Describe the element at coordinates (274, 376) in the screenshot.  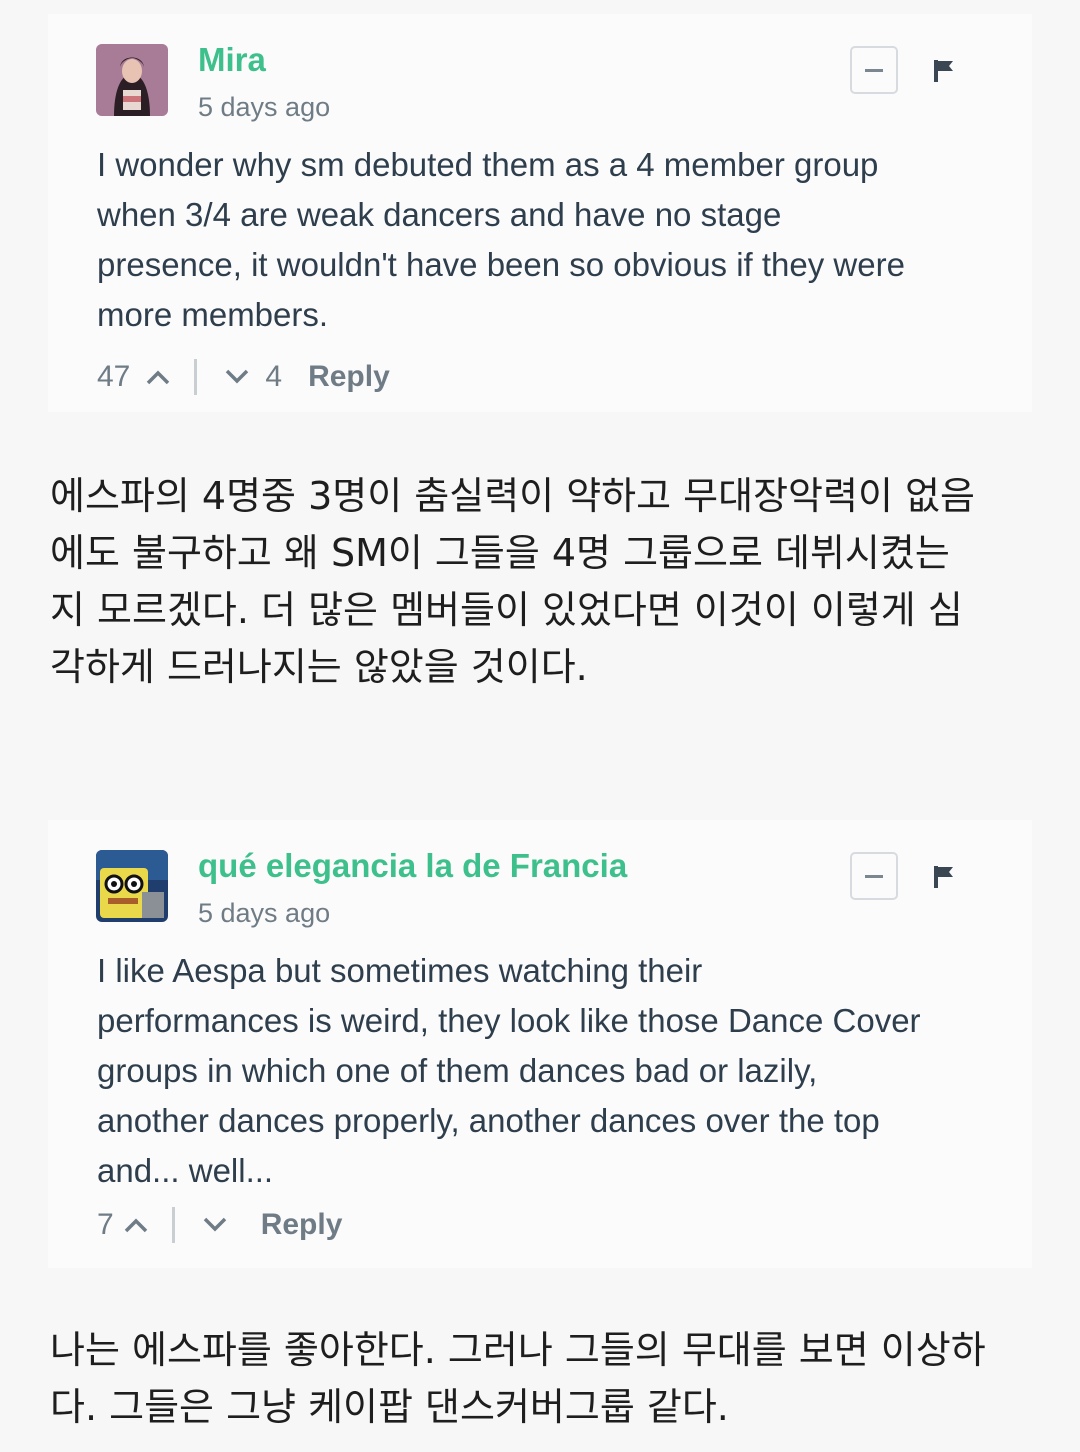
I see `downvote-count: 4` at that location.